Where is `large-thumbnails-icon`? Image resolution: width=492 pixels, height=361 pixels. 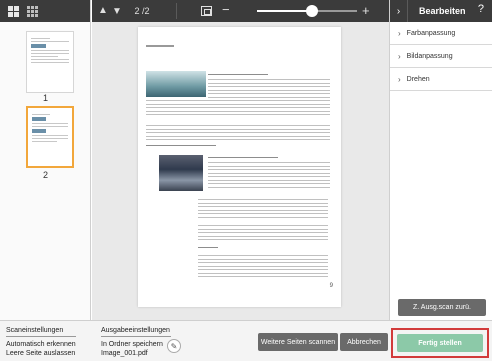 large-thumbnails-icon is located at coordinates (13, 11).